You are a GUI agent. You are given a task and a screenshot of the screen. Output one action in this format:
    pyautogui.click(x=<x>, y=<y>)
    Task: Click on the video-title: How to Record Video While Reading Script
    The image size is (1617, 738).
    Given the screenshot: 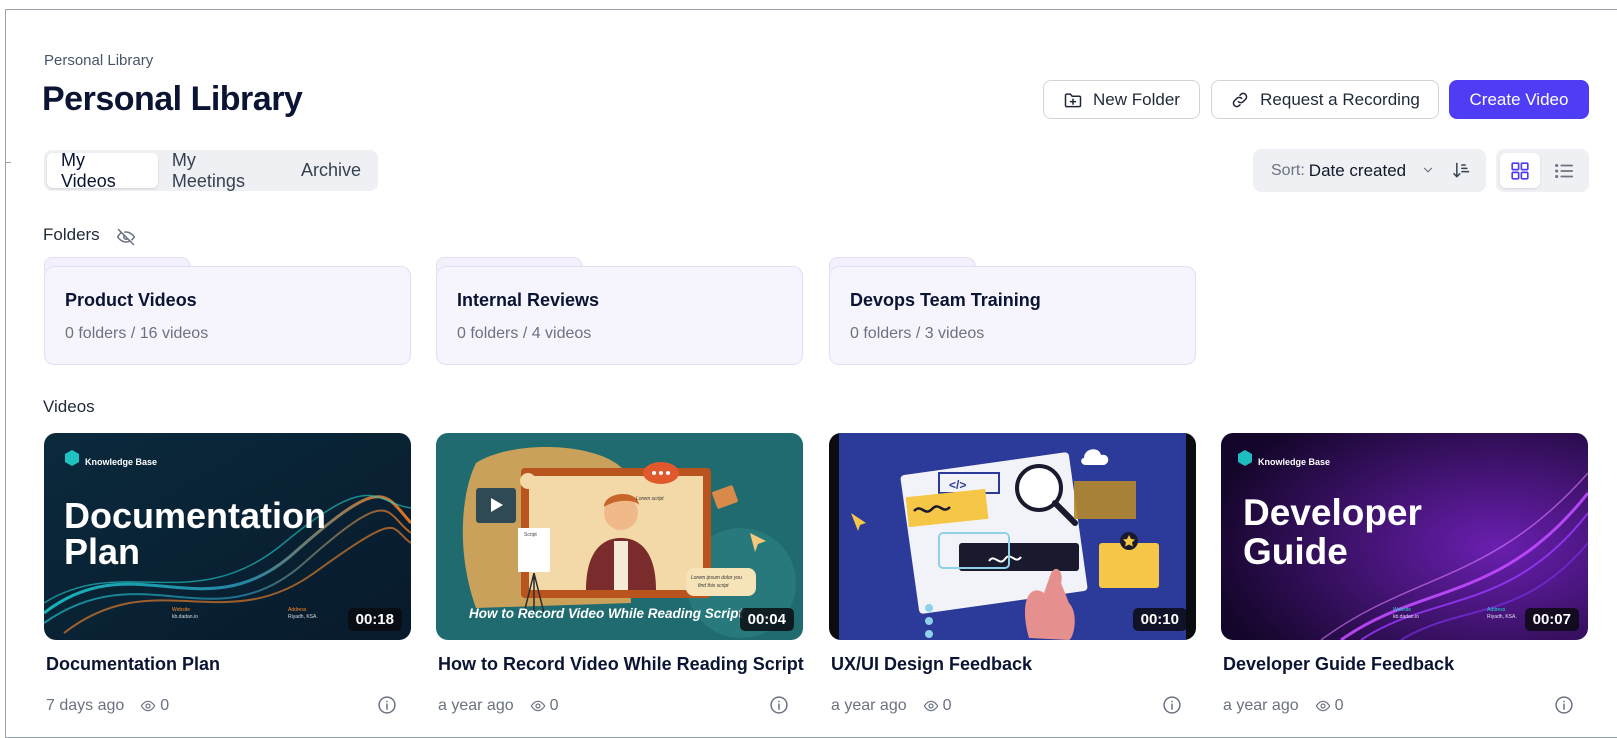 What is the action you would take?
    pyautogui.click(x=621, y=664)
    